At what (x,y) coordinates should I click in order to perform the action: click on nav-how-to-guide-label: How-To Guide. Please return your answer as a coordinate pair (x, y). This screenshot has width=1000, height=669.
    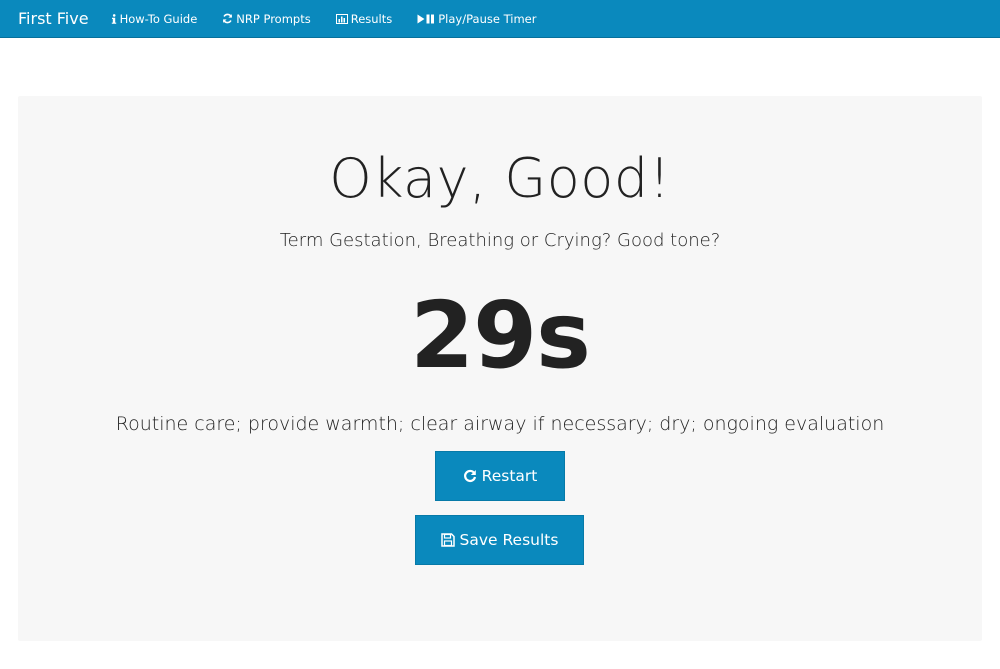
    Looking at the image, I should click on (158, 18).